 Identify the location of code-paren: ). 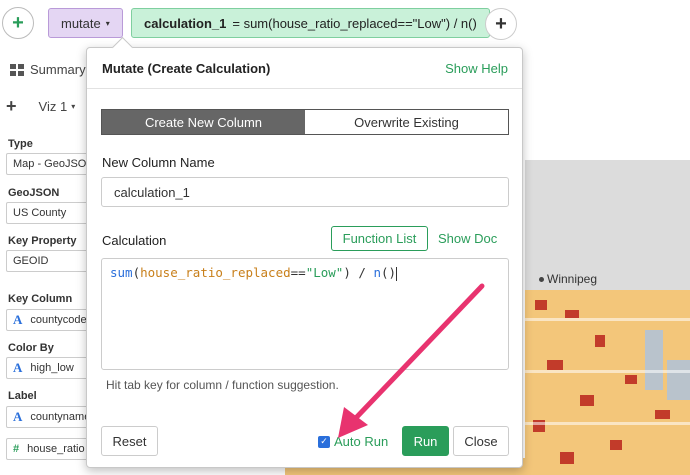
(347, 272).